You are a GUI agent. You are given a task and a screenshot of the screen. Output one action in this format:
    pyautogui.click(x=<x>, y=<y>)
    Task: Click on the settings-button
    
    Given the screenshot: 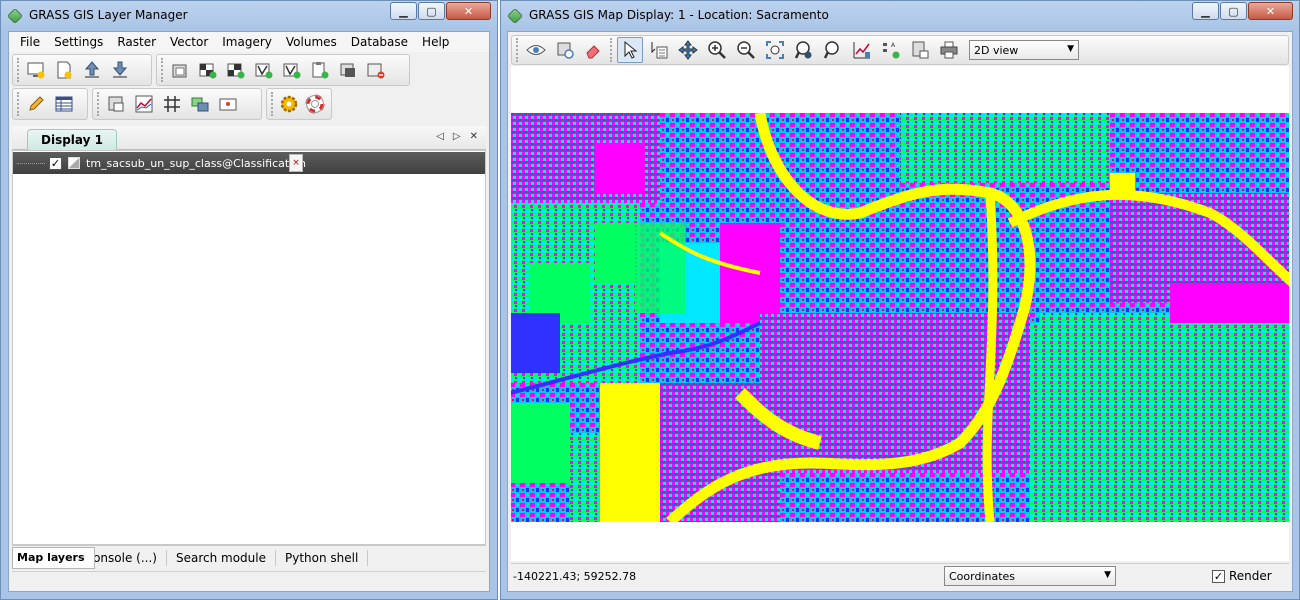 What is the action you would take?
    pyautogui.click(x=289, y=104)
    